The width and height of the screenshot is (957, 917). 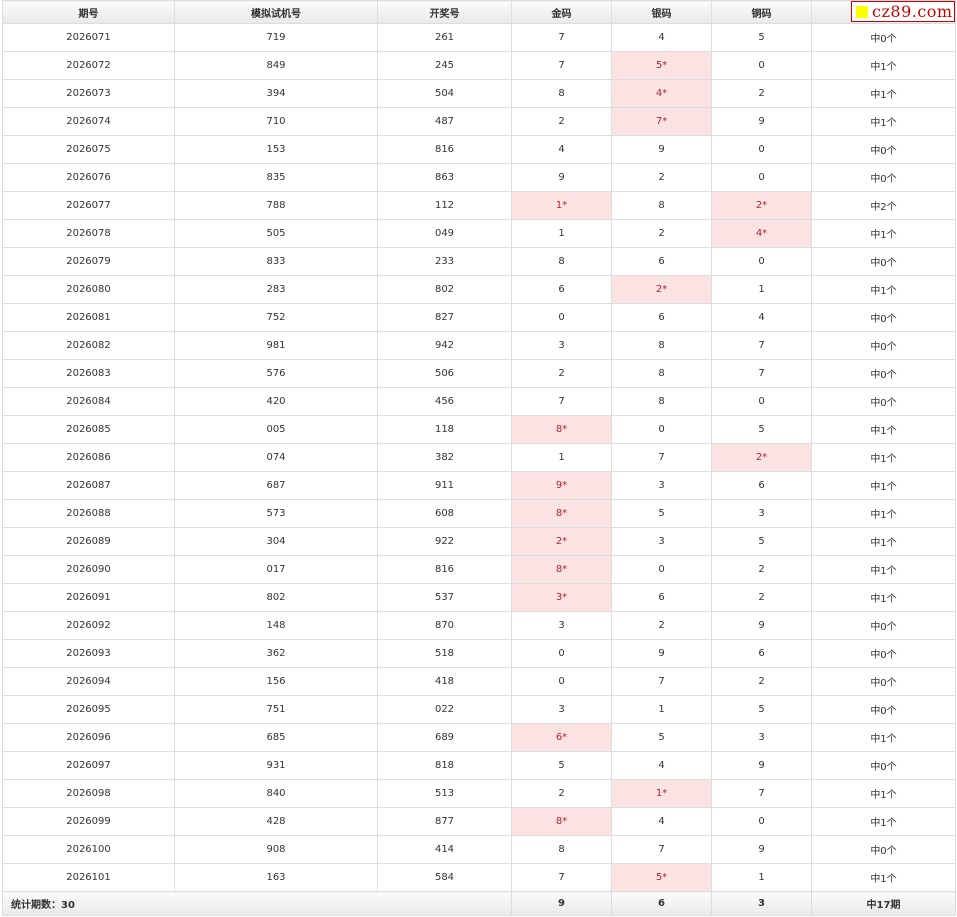 I want to click on cell-copper: 4*, so click(x=761, y=233).